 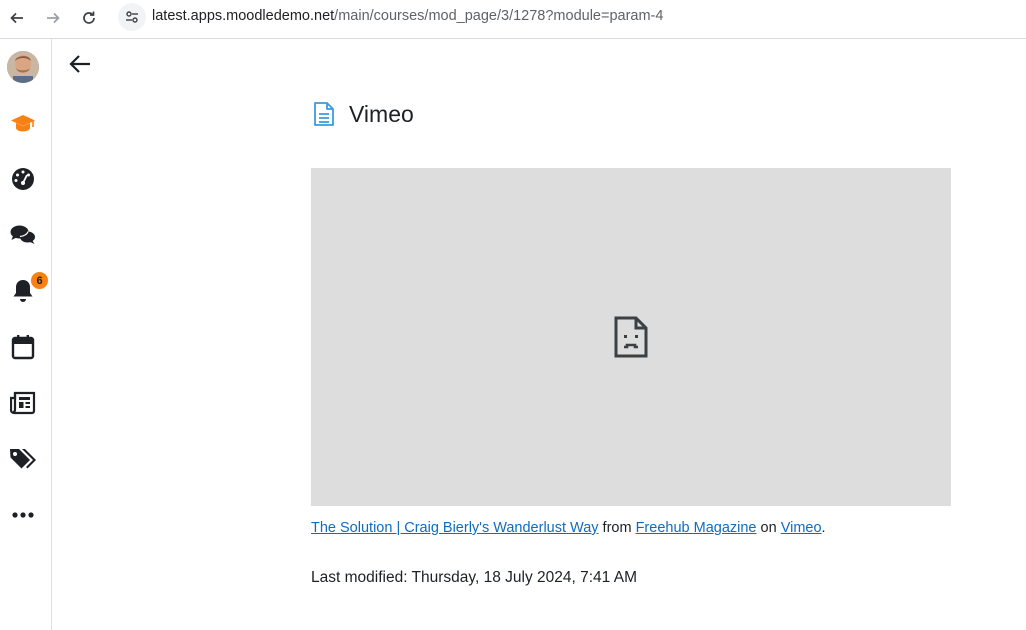 I want to click on browser-reload-button, so click(x=89, y=18).